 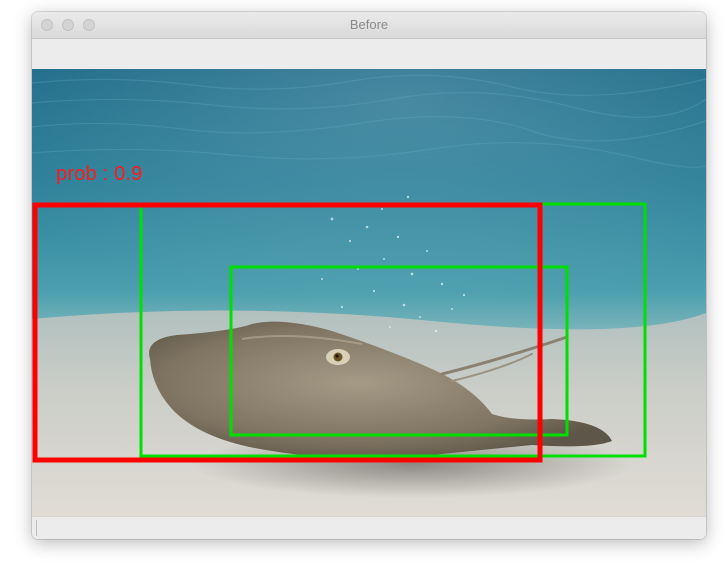 I want to click on window-title: Before, so click(x=369, y=24).